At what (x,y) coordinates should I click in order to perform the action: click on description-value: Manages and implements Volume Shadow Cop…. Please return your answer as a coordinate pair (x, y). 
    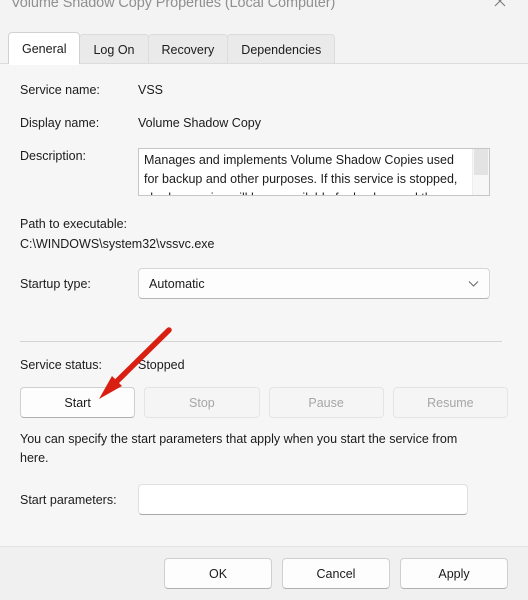
    Looking at the image, I should click on (301, 174).